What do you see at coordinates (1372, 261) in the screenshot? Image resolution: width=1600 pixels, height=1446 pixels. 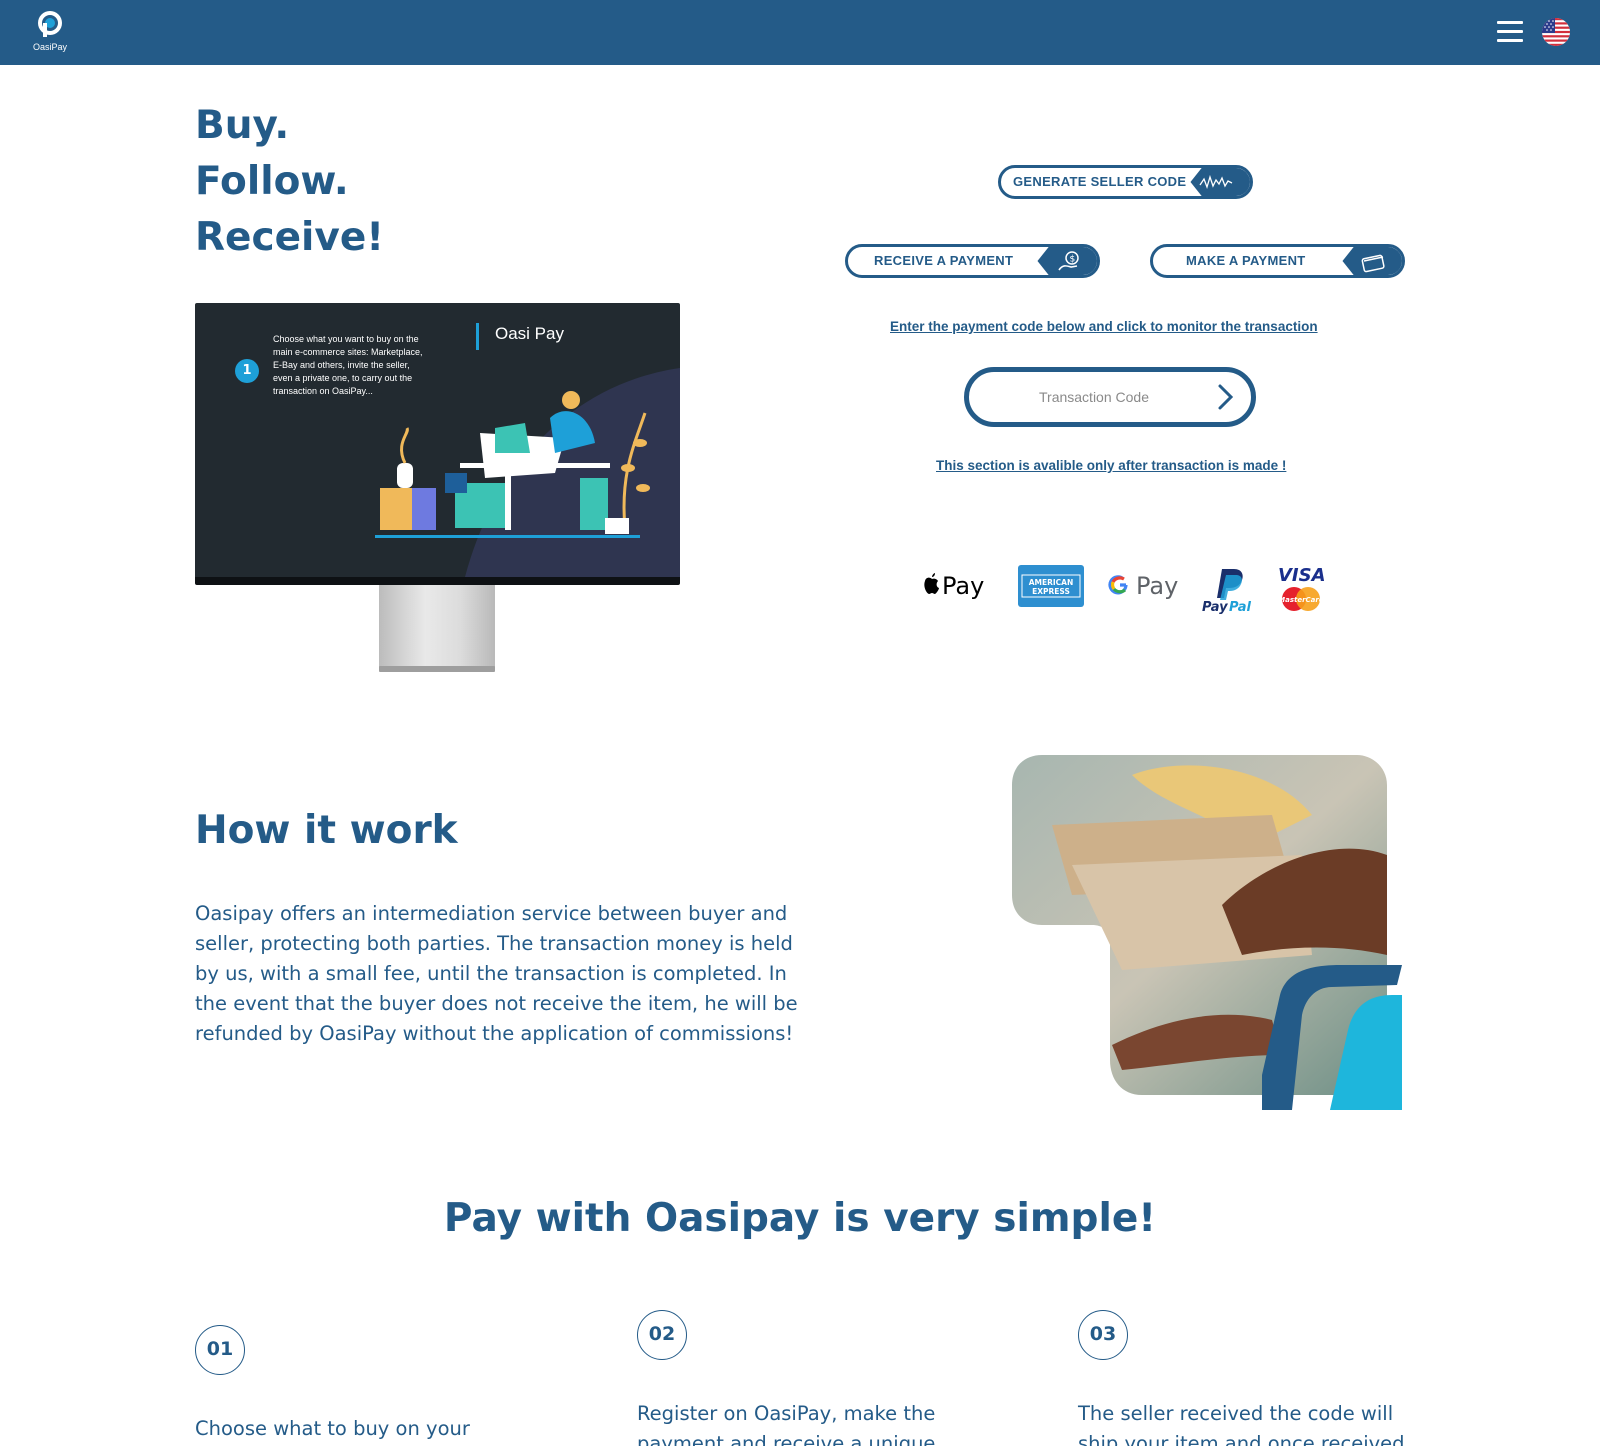 I see `credit-card-icon` at bounding box center [1372, 261].